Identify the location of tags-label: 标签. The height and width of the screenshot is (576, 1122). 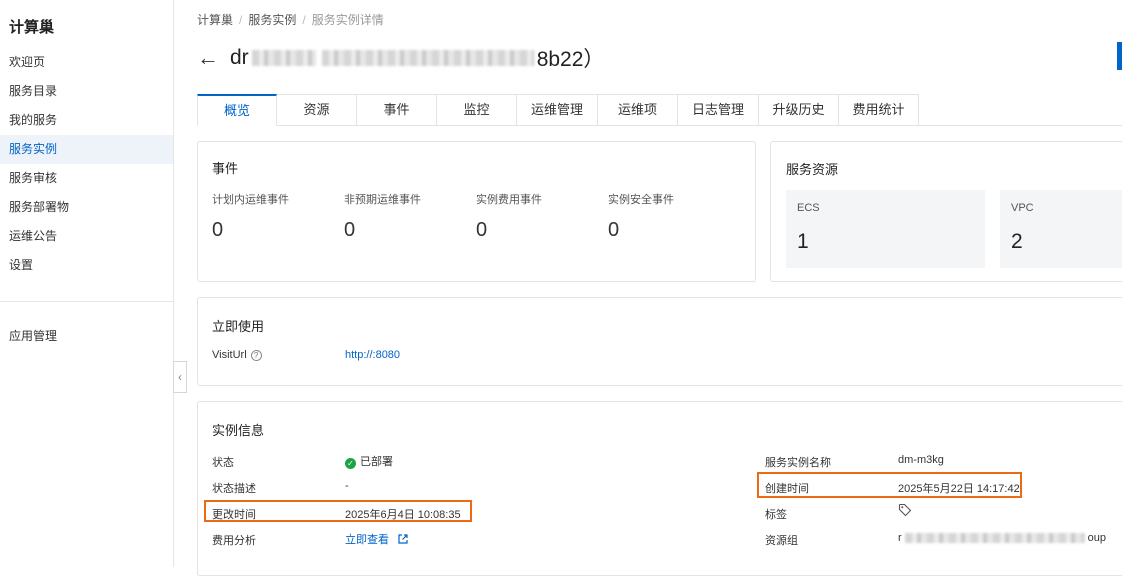
(776, 515).